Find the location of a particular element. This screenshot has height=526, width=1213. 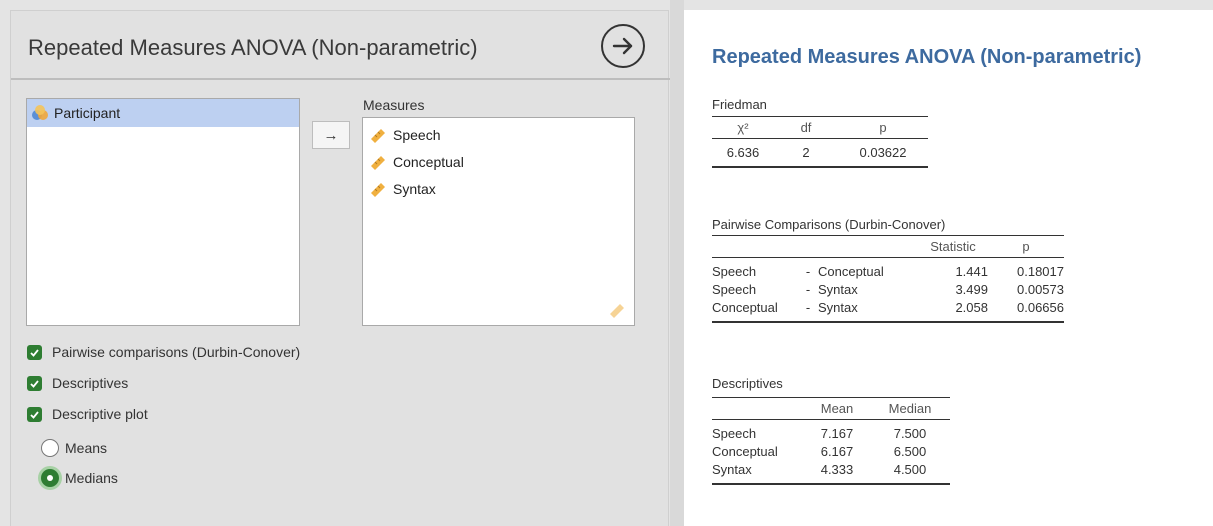

variables-list: Participant is located at coordinates (163, 212).